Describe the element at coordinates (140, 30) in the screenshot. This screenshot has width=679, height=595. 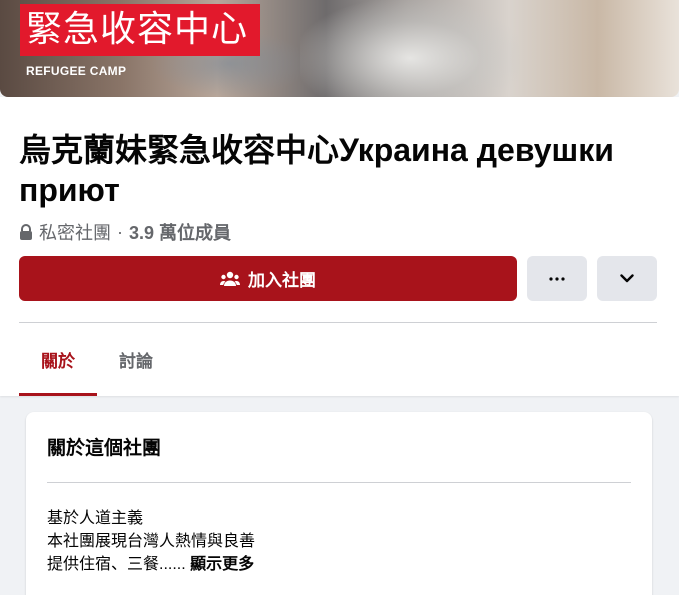
I see `cover-banner-text: 緊急收容中心` at that location.